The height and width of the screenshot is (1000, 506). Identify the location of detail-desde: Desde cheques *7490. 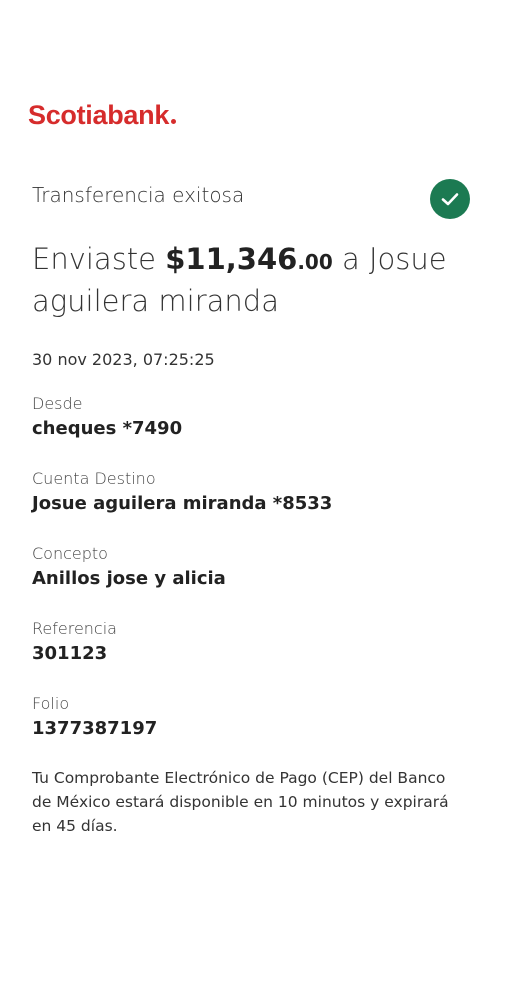
(253, 417).